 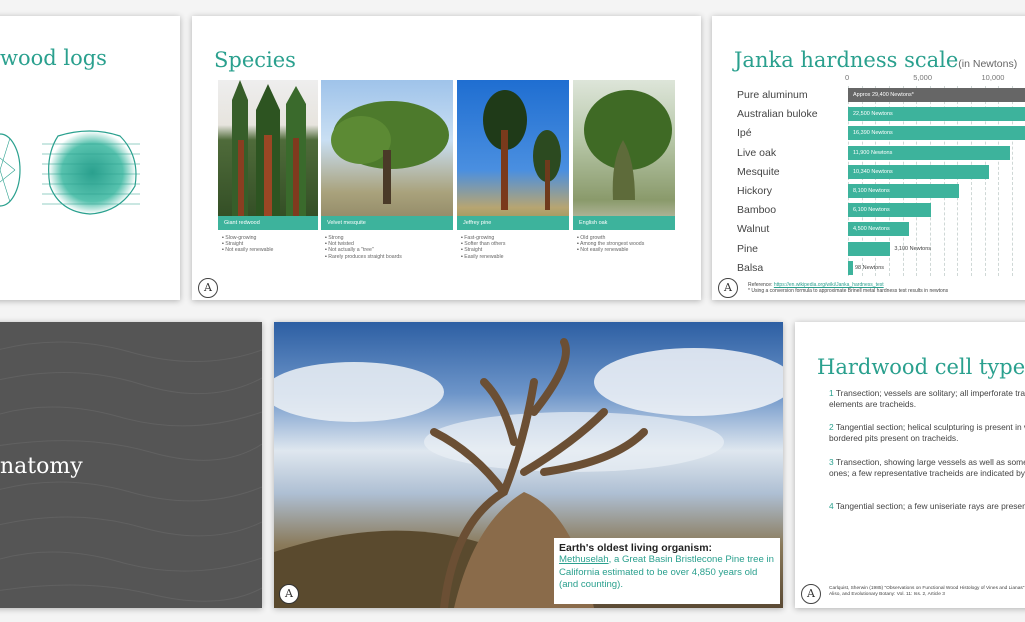 I want to click on chart-unit: (in Newtons), so click(x=988, y=64).